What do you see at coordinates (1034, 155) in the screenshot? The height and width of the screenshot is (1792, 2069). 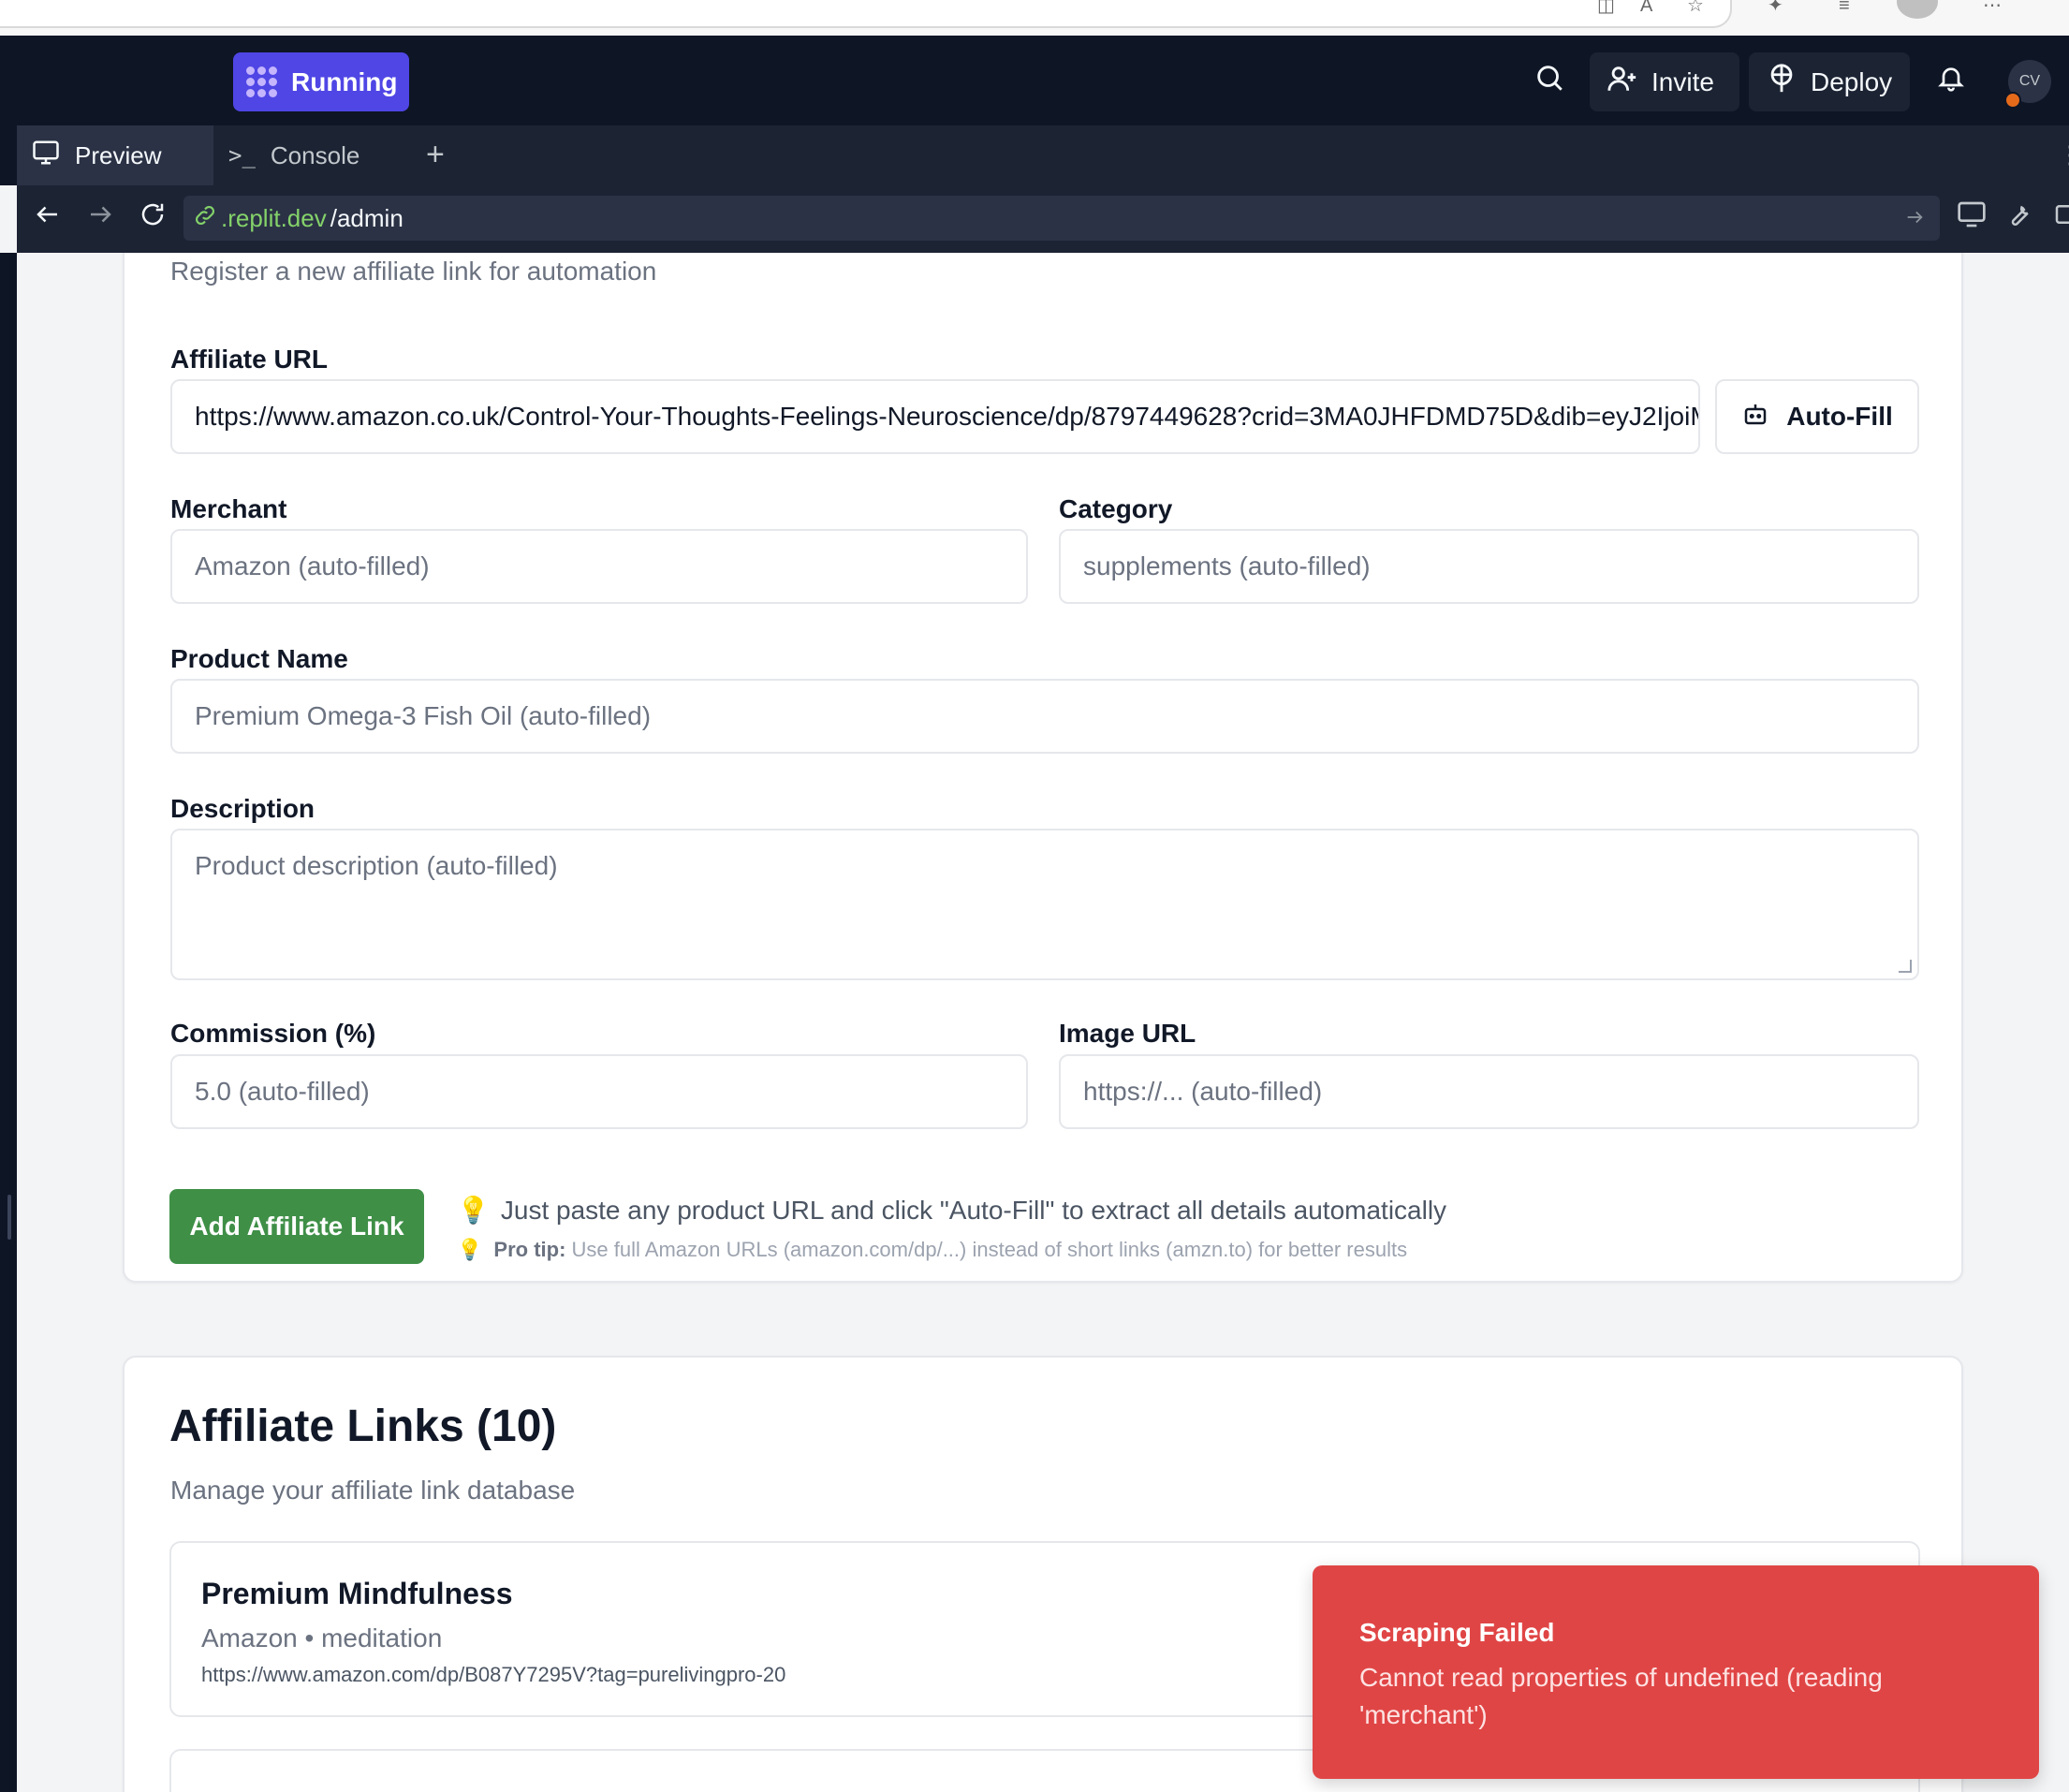 I see `workspace-tabs: Preview >_ Console + ⋮` at bounding box center [1034, 155].